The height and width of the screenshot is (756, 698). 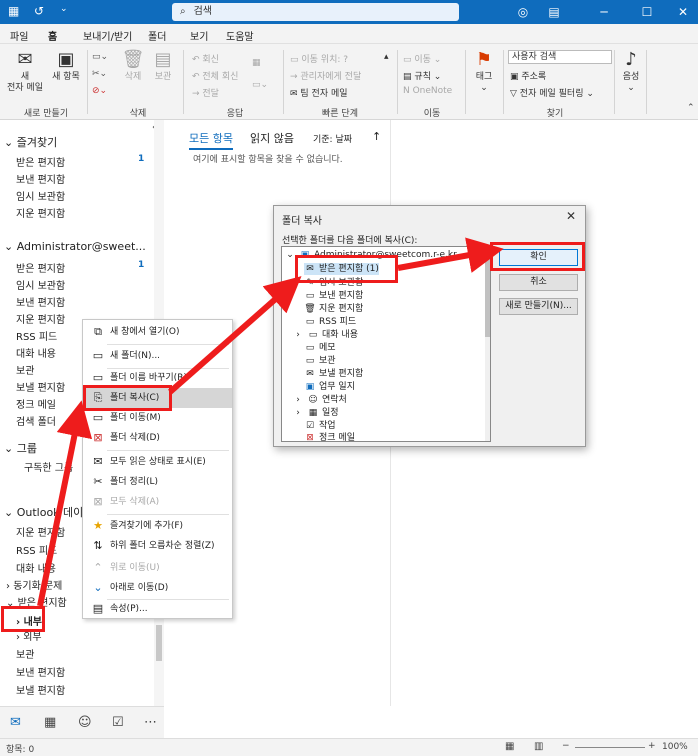 What do you see at coordinates (528, 75) in the screenshot?
I see `address-book-button: ▣ 주소록` at bounding box center [528, 75].